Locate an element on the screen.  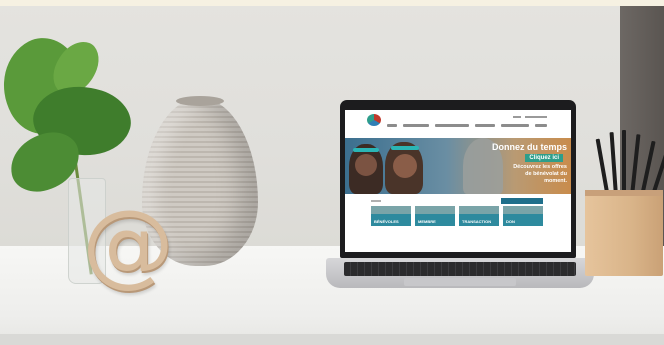
hero-cta-button: Cliquez ici is located at coordinates (544, 158).